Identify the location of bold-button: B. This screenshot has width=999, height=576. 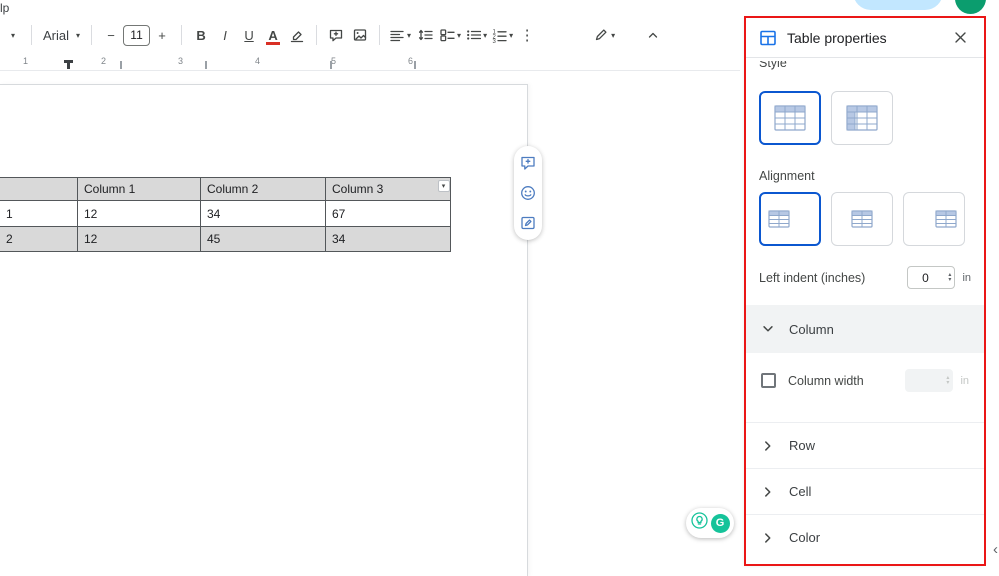
(201, 35).